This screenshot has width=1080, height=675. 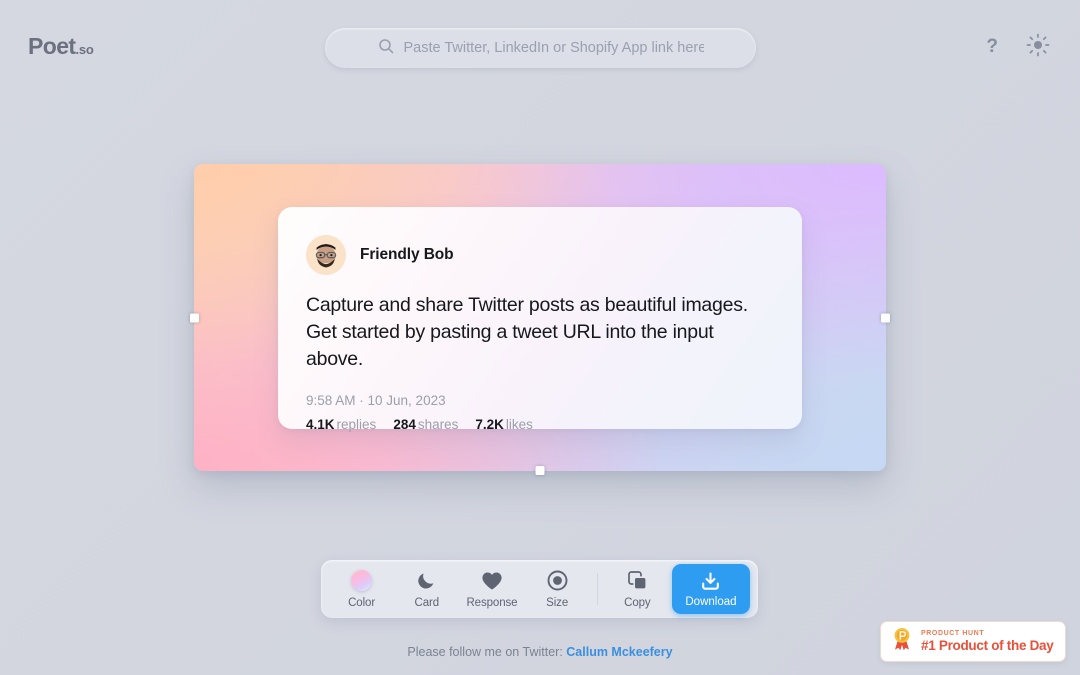 I want to click on resize-handle-right, so click(x=885, y=317).